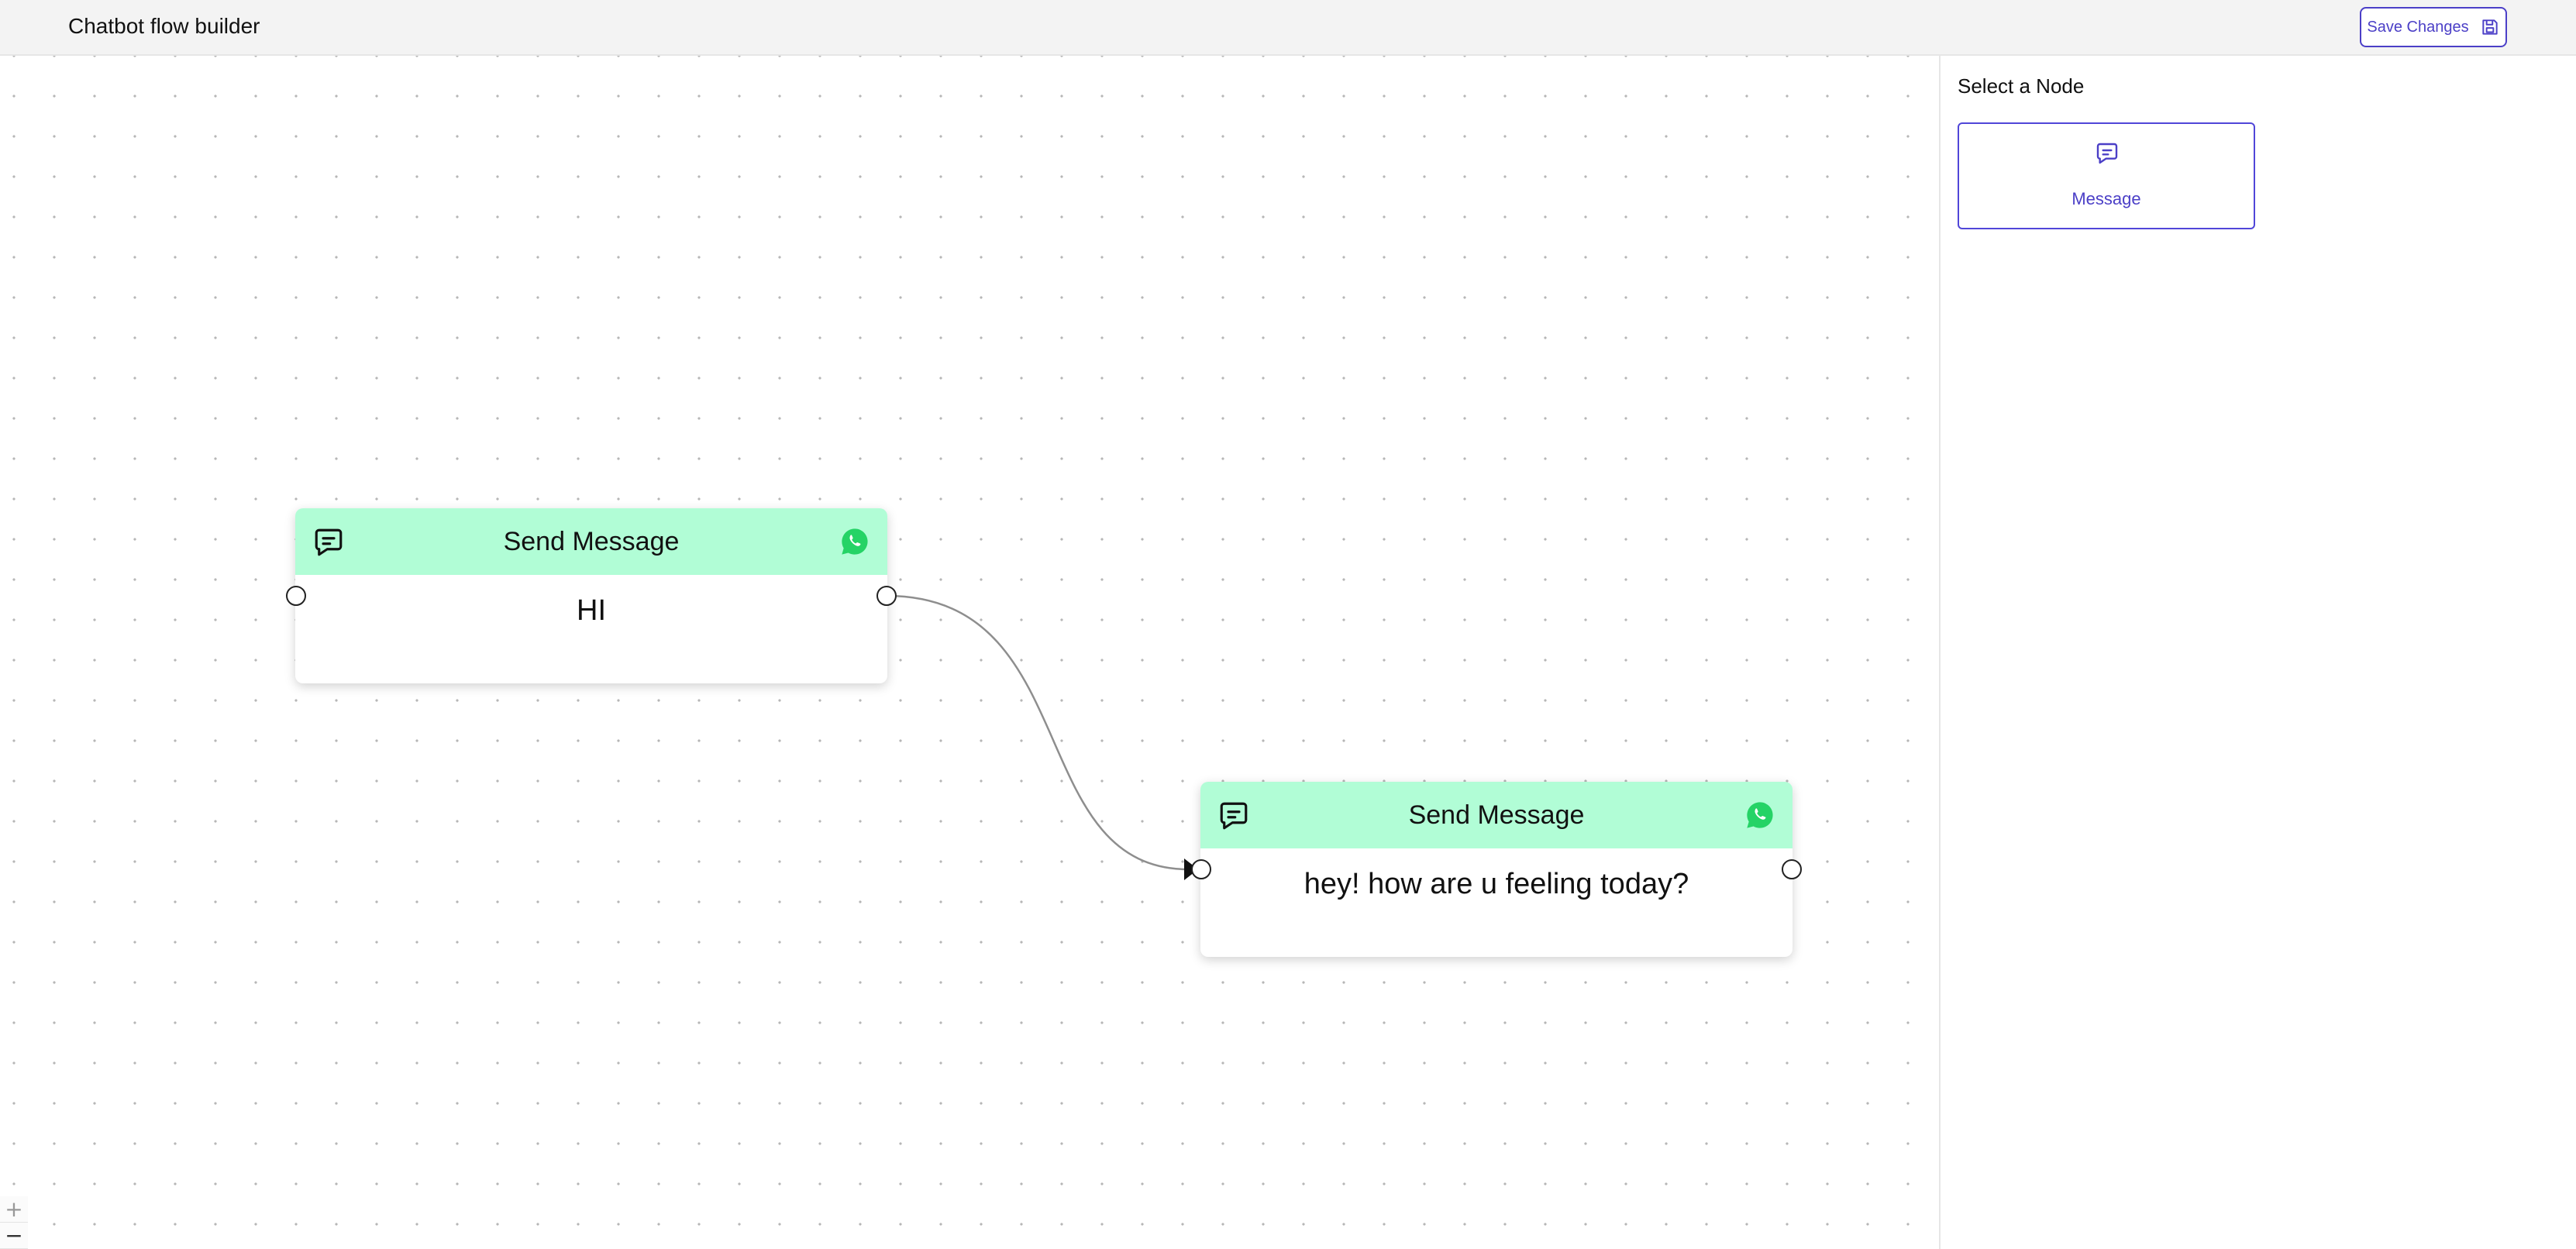 The height and width of the screenshot is (1249, 2576). I want to click on save-changes-label: Save Changes, so click(2418, 27).